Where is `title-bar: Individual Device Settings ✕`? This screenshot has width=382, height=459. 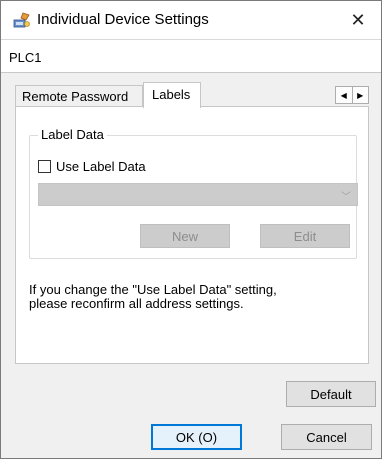
title-bar: Individual Device Settings ✕ is located at coordinates (191, 20).